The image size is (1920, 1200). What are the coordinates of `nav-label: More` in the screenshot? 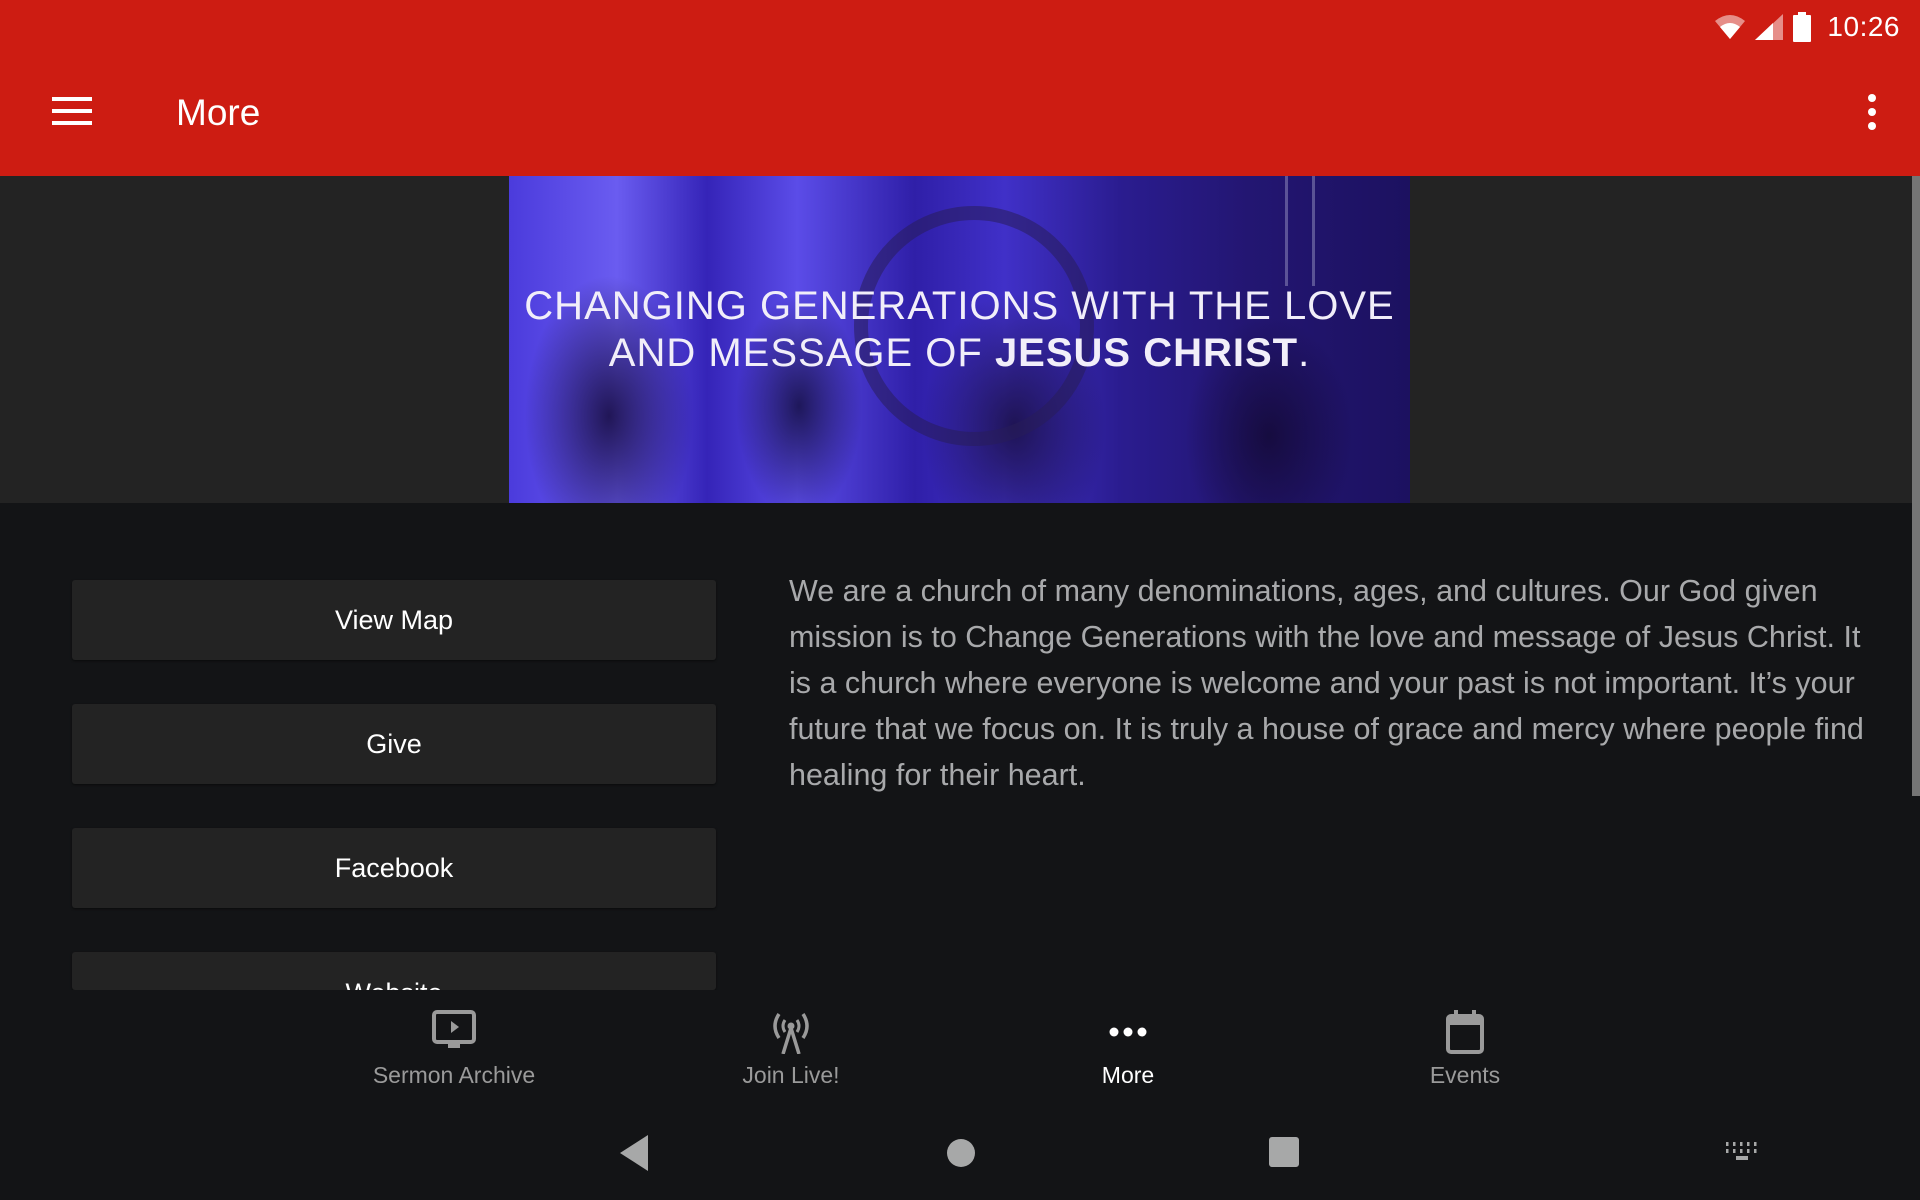 It's located at (1128, 1075).